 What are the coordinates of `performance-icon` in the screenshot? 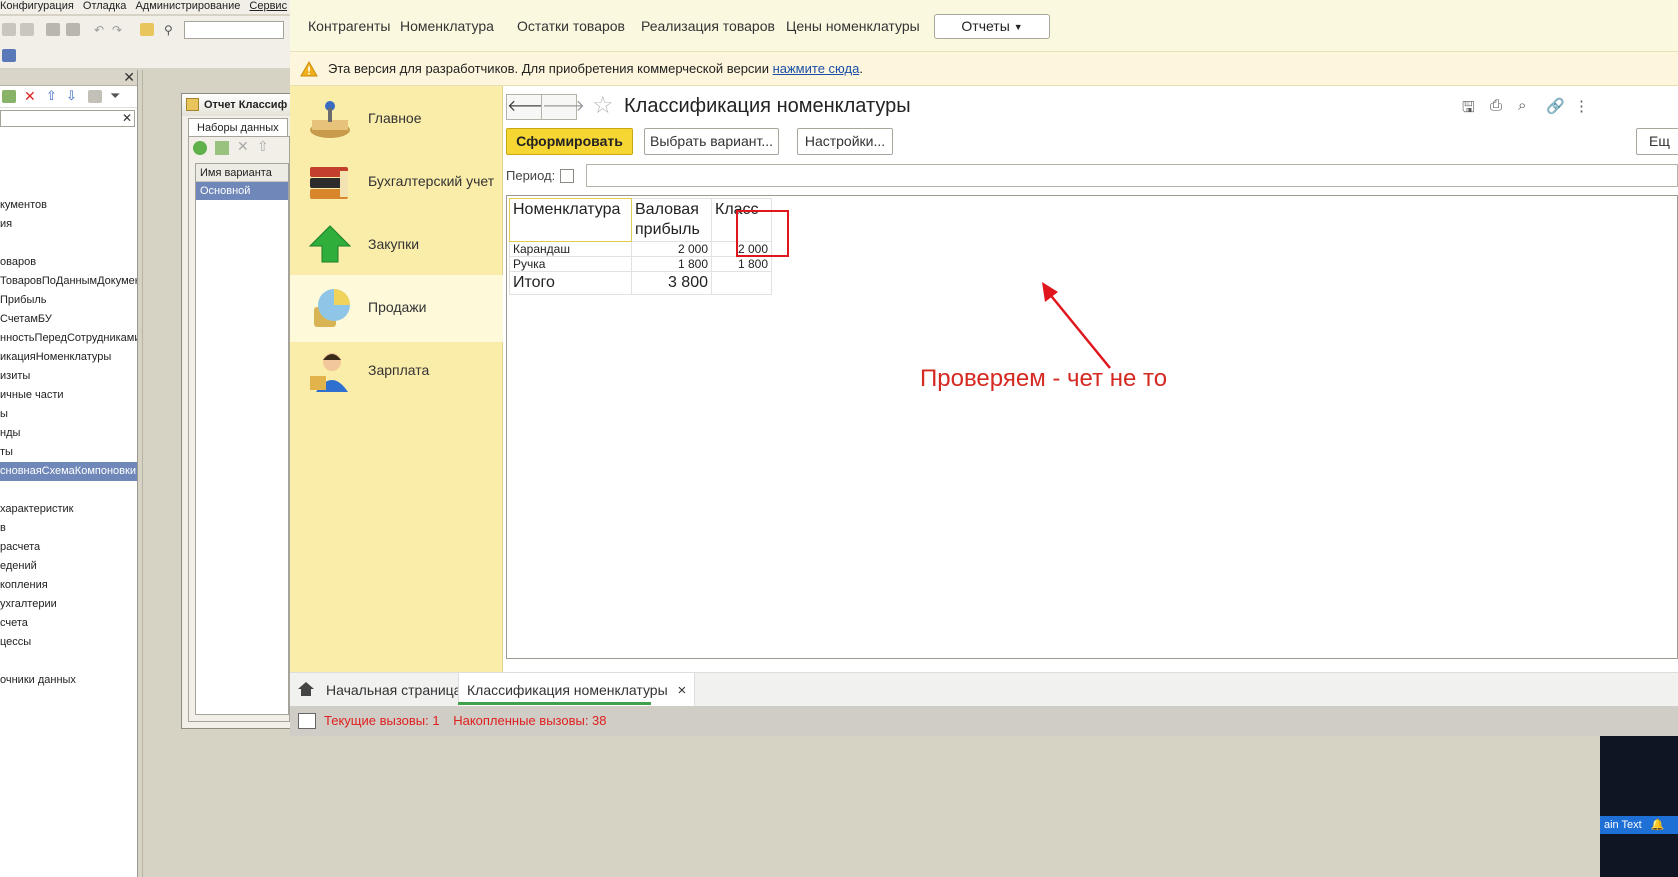 It's located at (307, 721).